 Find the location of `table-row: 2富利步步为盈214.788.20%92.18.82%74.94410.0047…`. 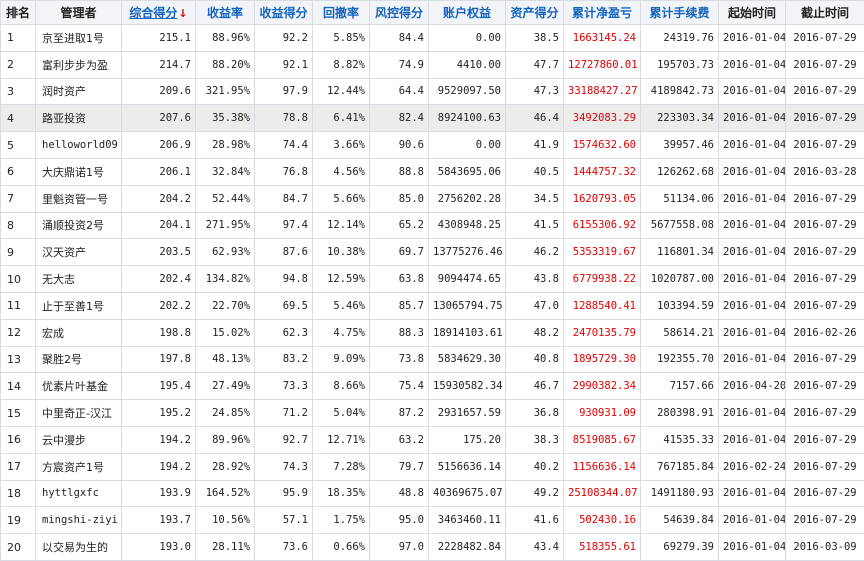

table-row: 2富利步步为盈214.788.20%92.18.82%74.94410.0047… is located at coordinates (432, 64).